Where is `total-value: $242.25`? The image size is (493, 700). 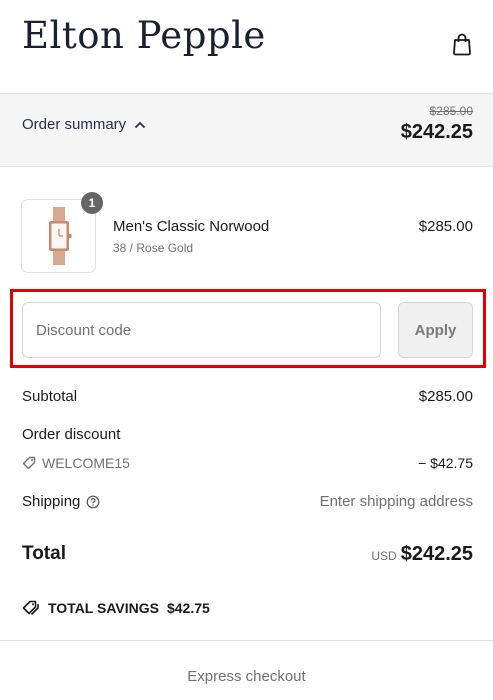
total-value: $242.25 is located at coordinates (436, 554).